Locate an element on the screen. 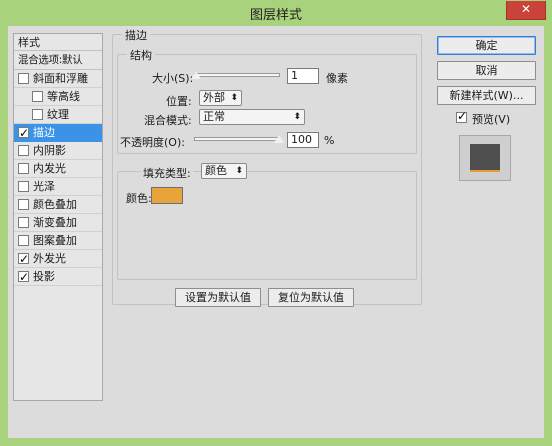 The width and height of the screenshot is (552, 446). blend-mode-label: 混合模式: is located at coordinates (168, 120).